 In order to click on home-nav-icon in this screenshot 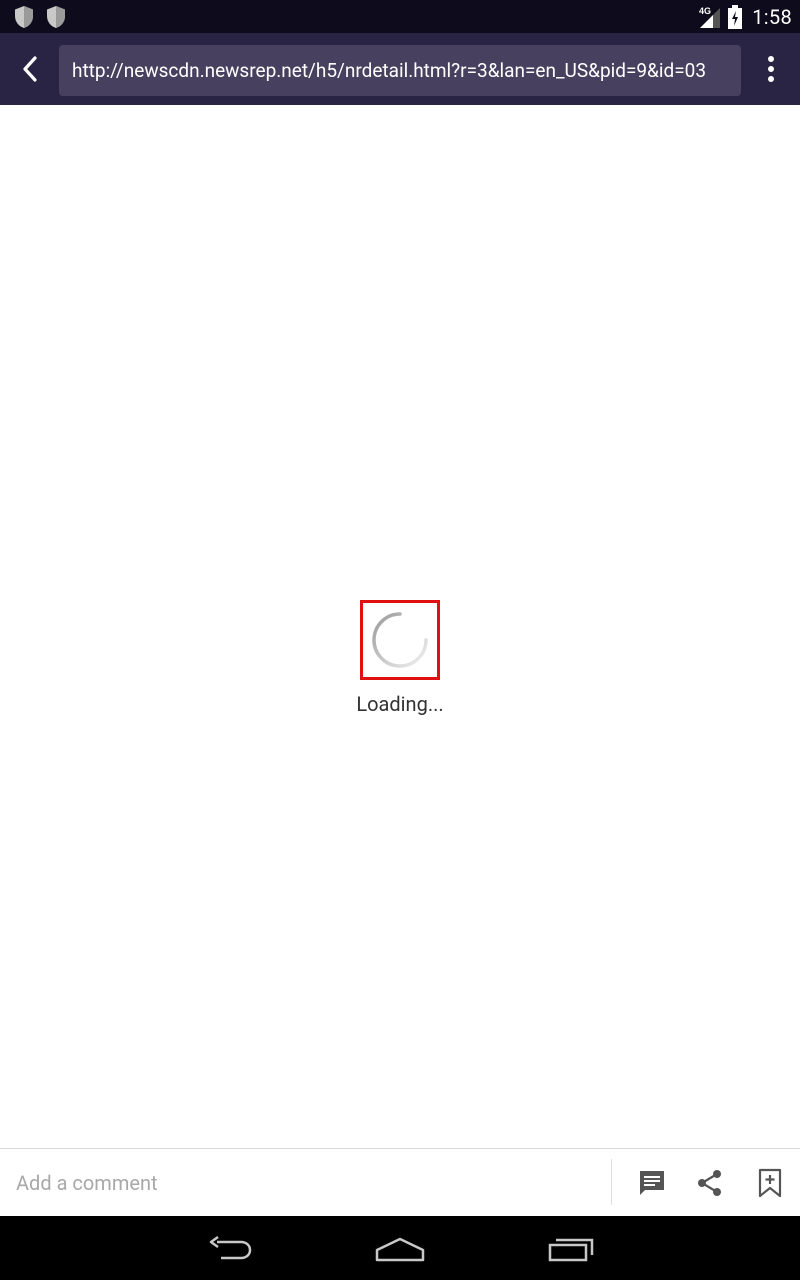, I will do `click(400, 1249)`.